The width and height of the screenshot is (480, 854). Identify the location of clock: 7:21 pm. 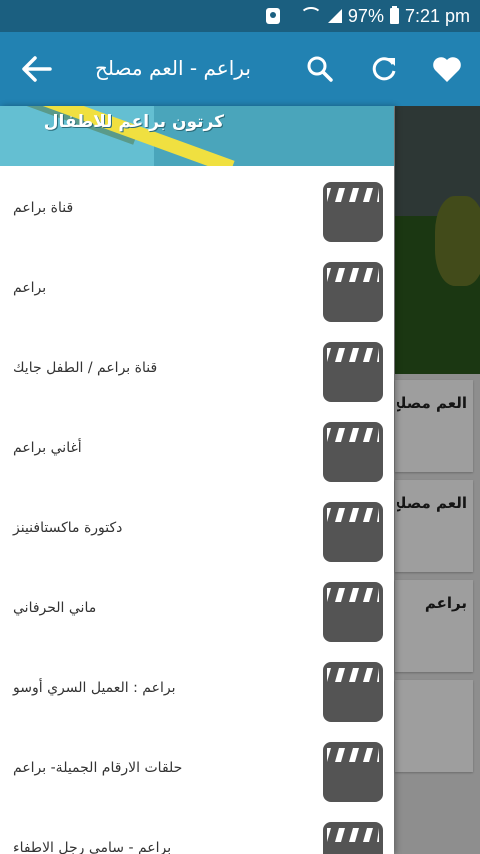
(437, 15).